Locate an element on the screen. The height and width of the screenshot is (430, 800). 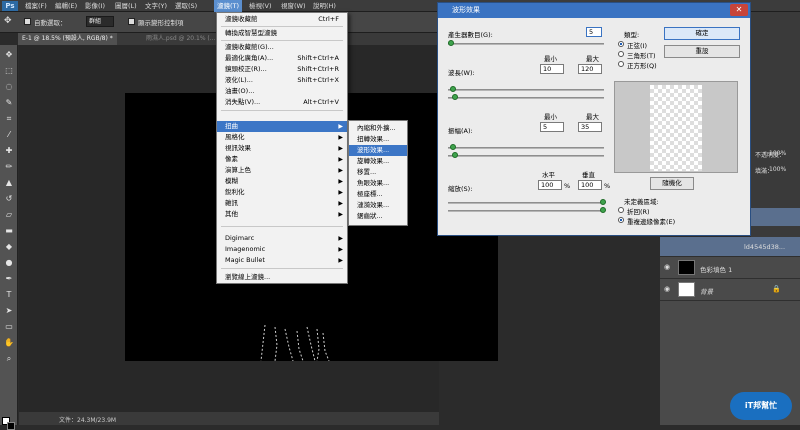
amplitude-min-input: 5 is located at coordinates (552, 127).